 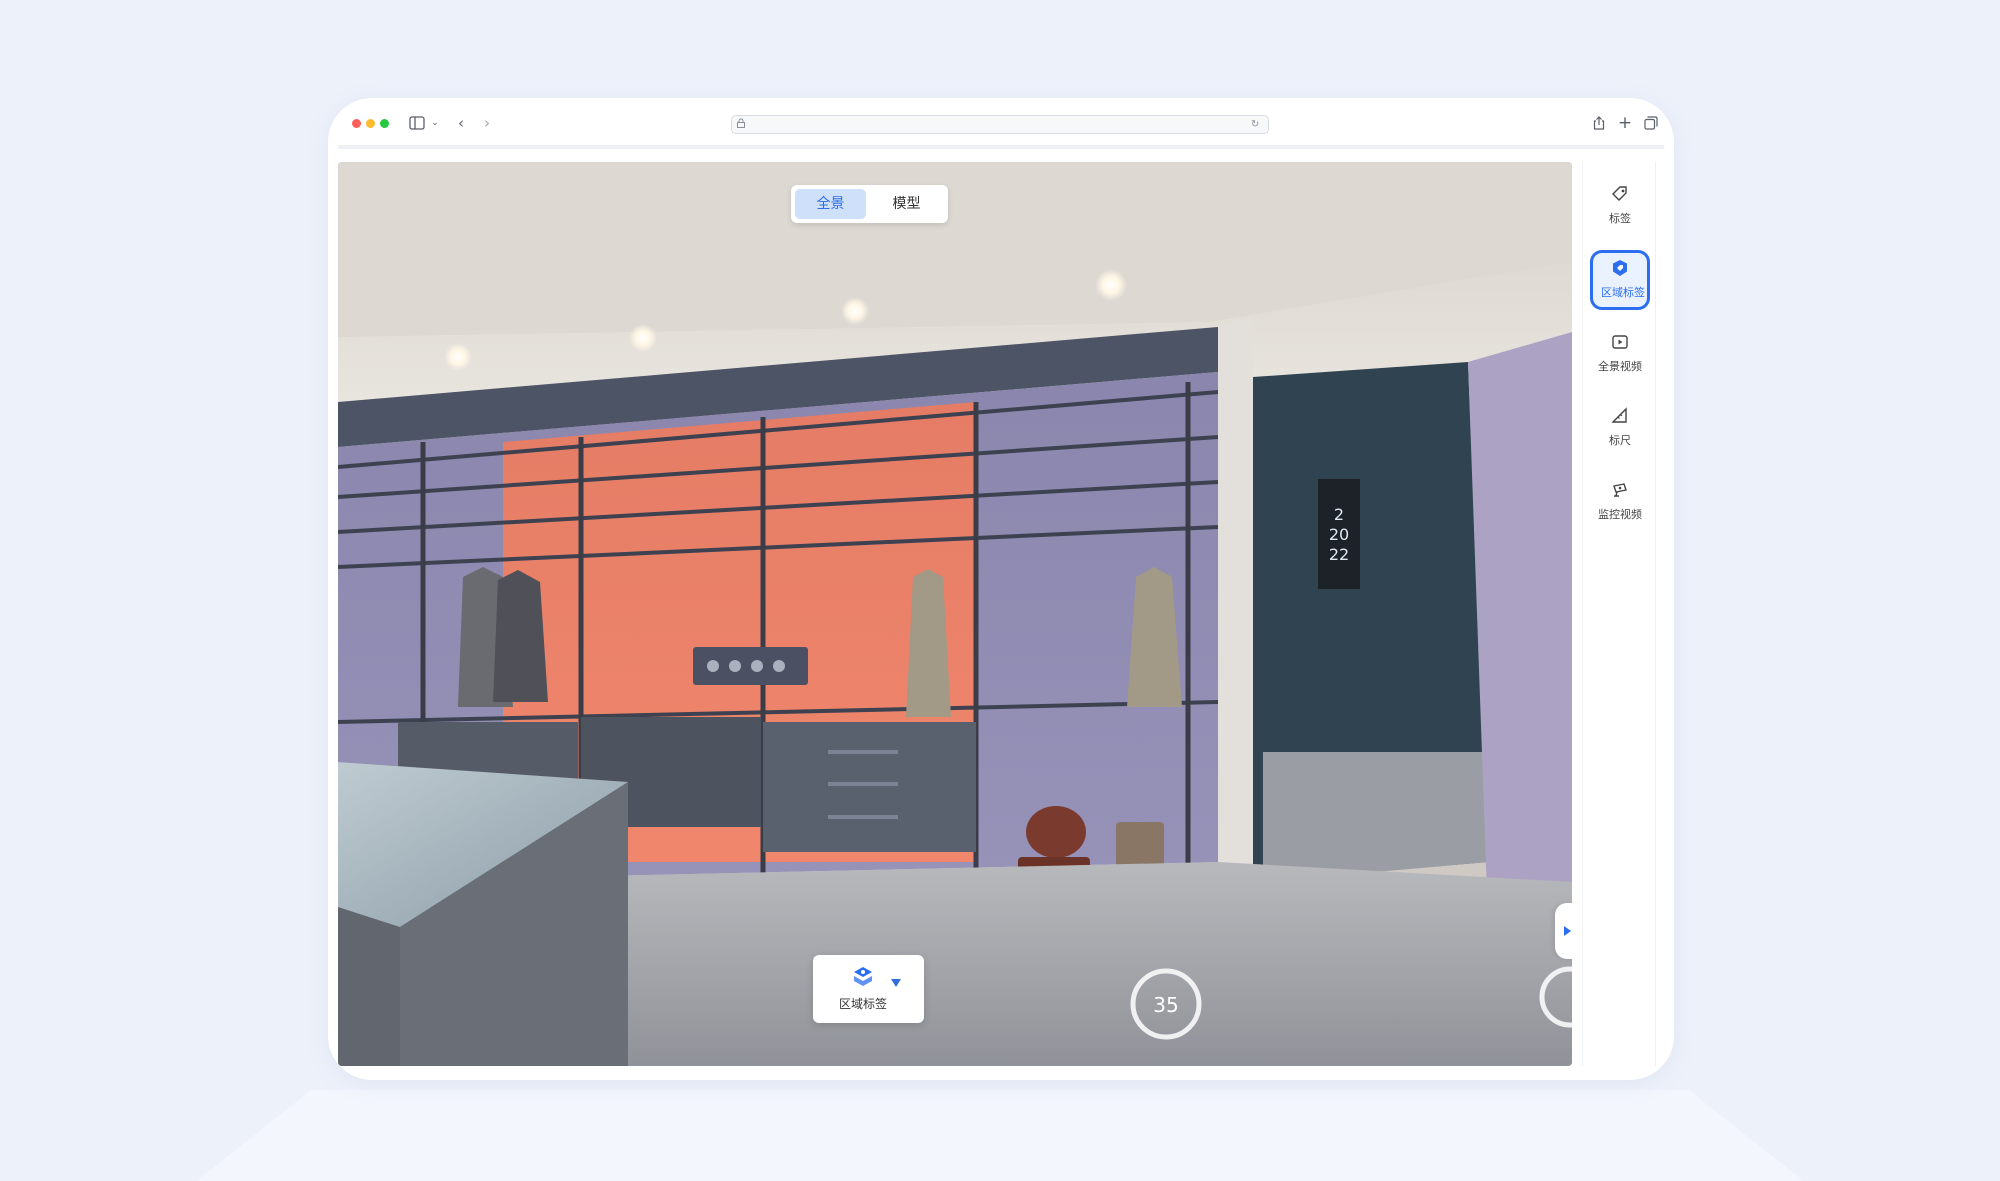 I want to click on forward-icon: ›, so click(x=487, y=123).